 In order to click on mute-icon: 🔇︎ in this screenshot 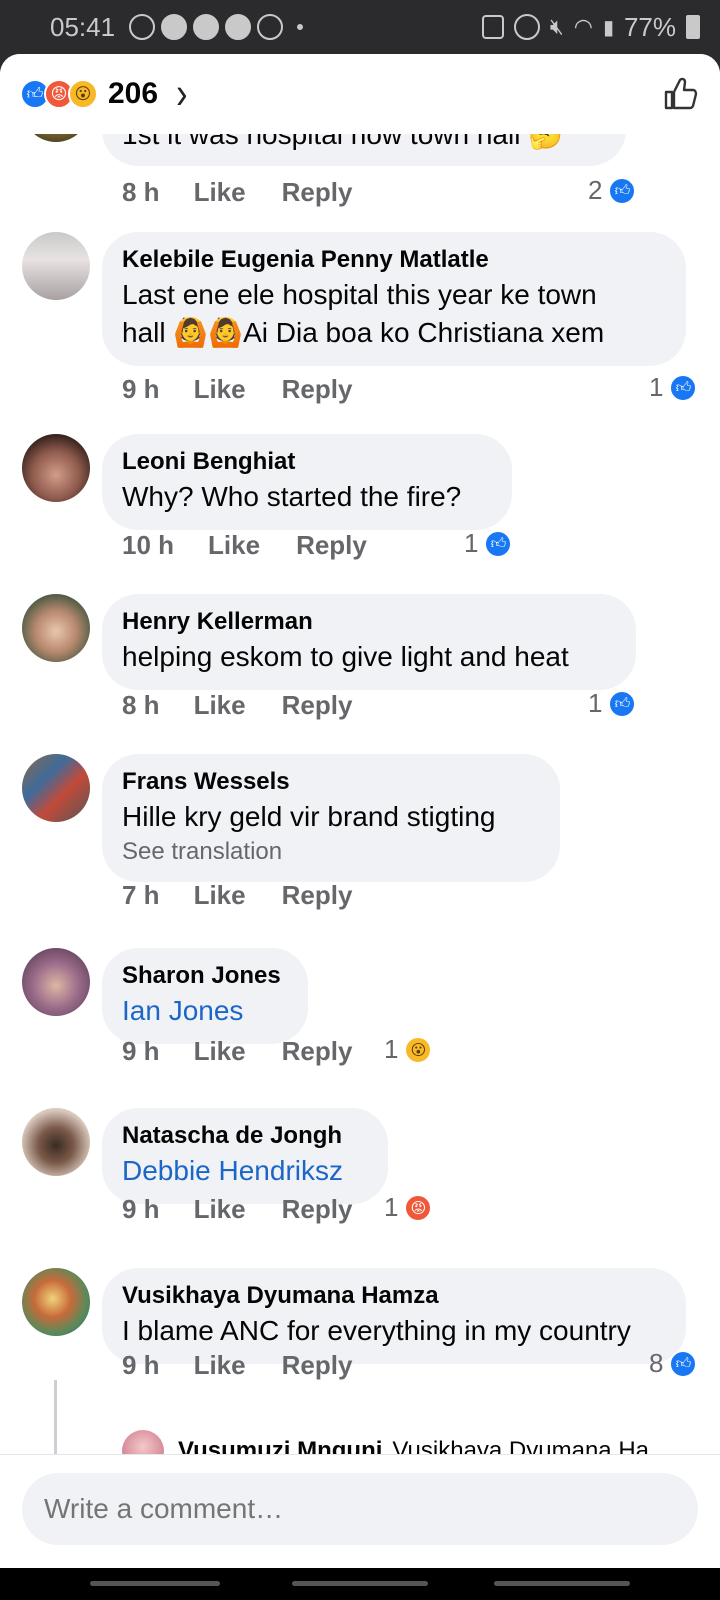, I will do `click(556, 26)`.